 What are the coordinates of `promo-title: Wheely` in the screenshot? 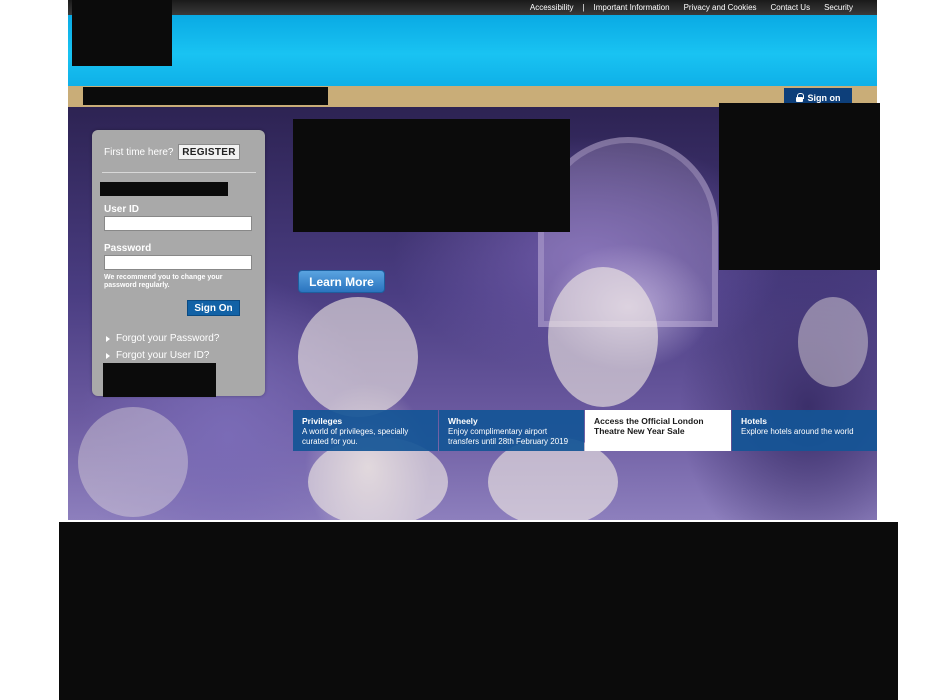 It's located at (463, 421).